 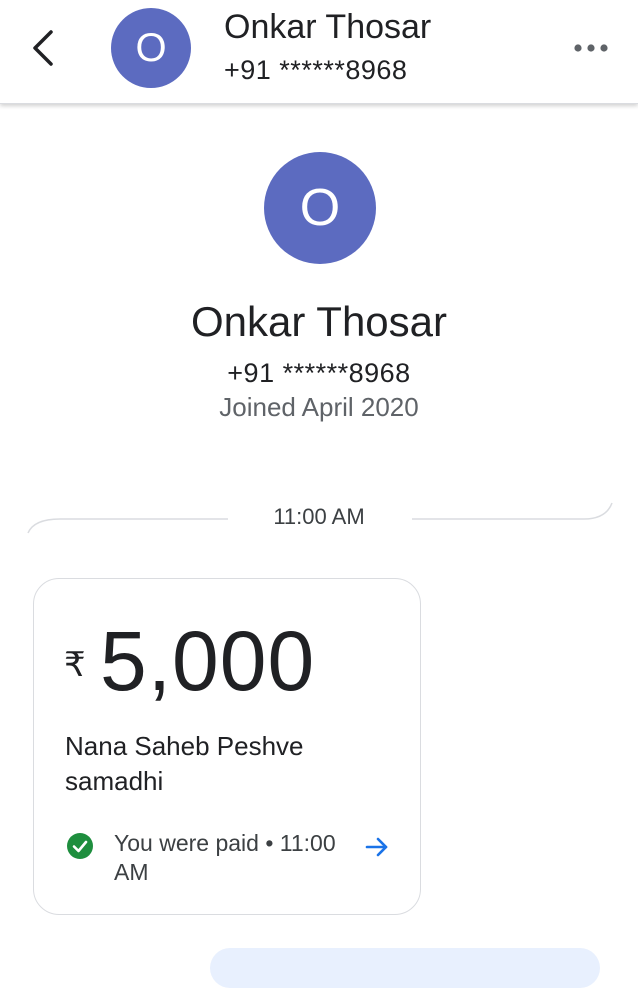 I want to click on back-button, so click(x=44, y=48).